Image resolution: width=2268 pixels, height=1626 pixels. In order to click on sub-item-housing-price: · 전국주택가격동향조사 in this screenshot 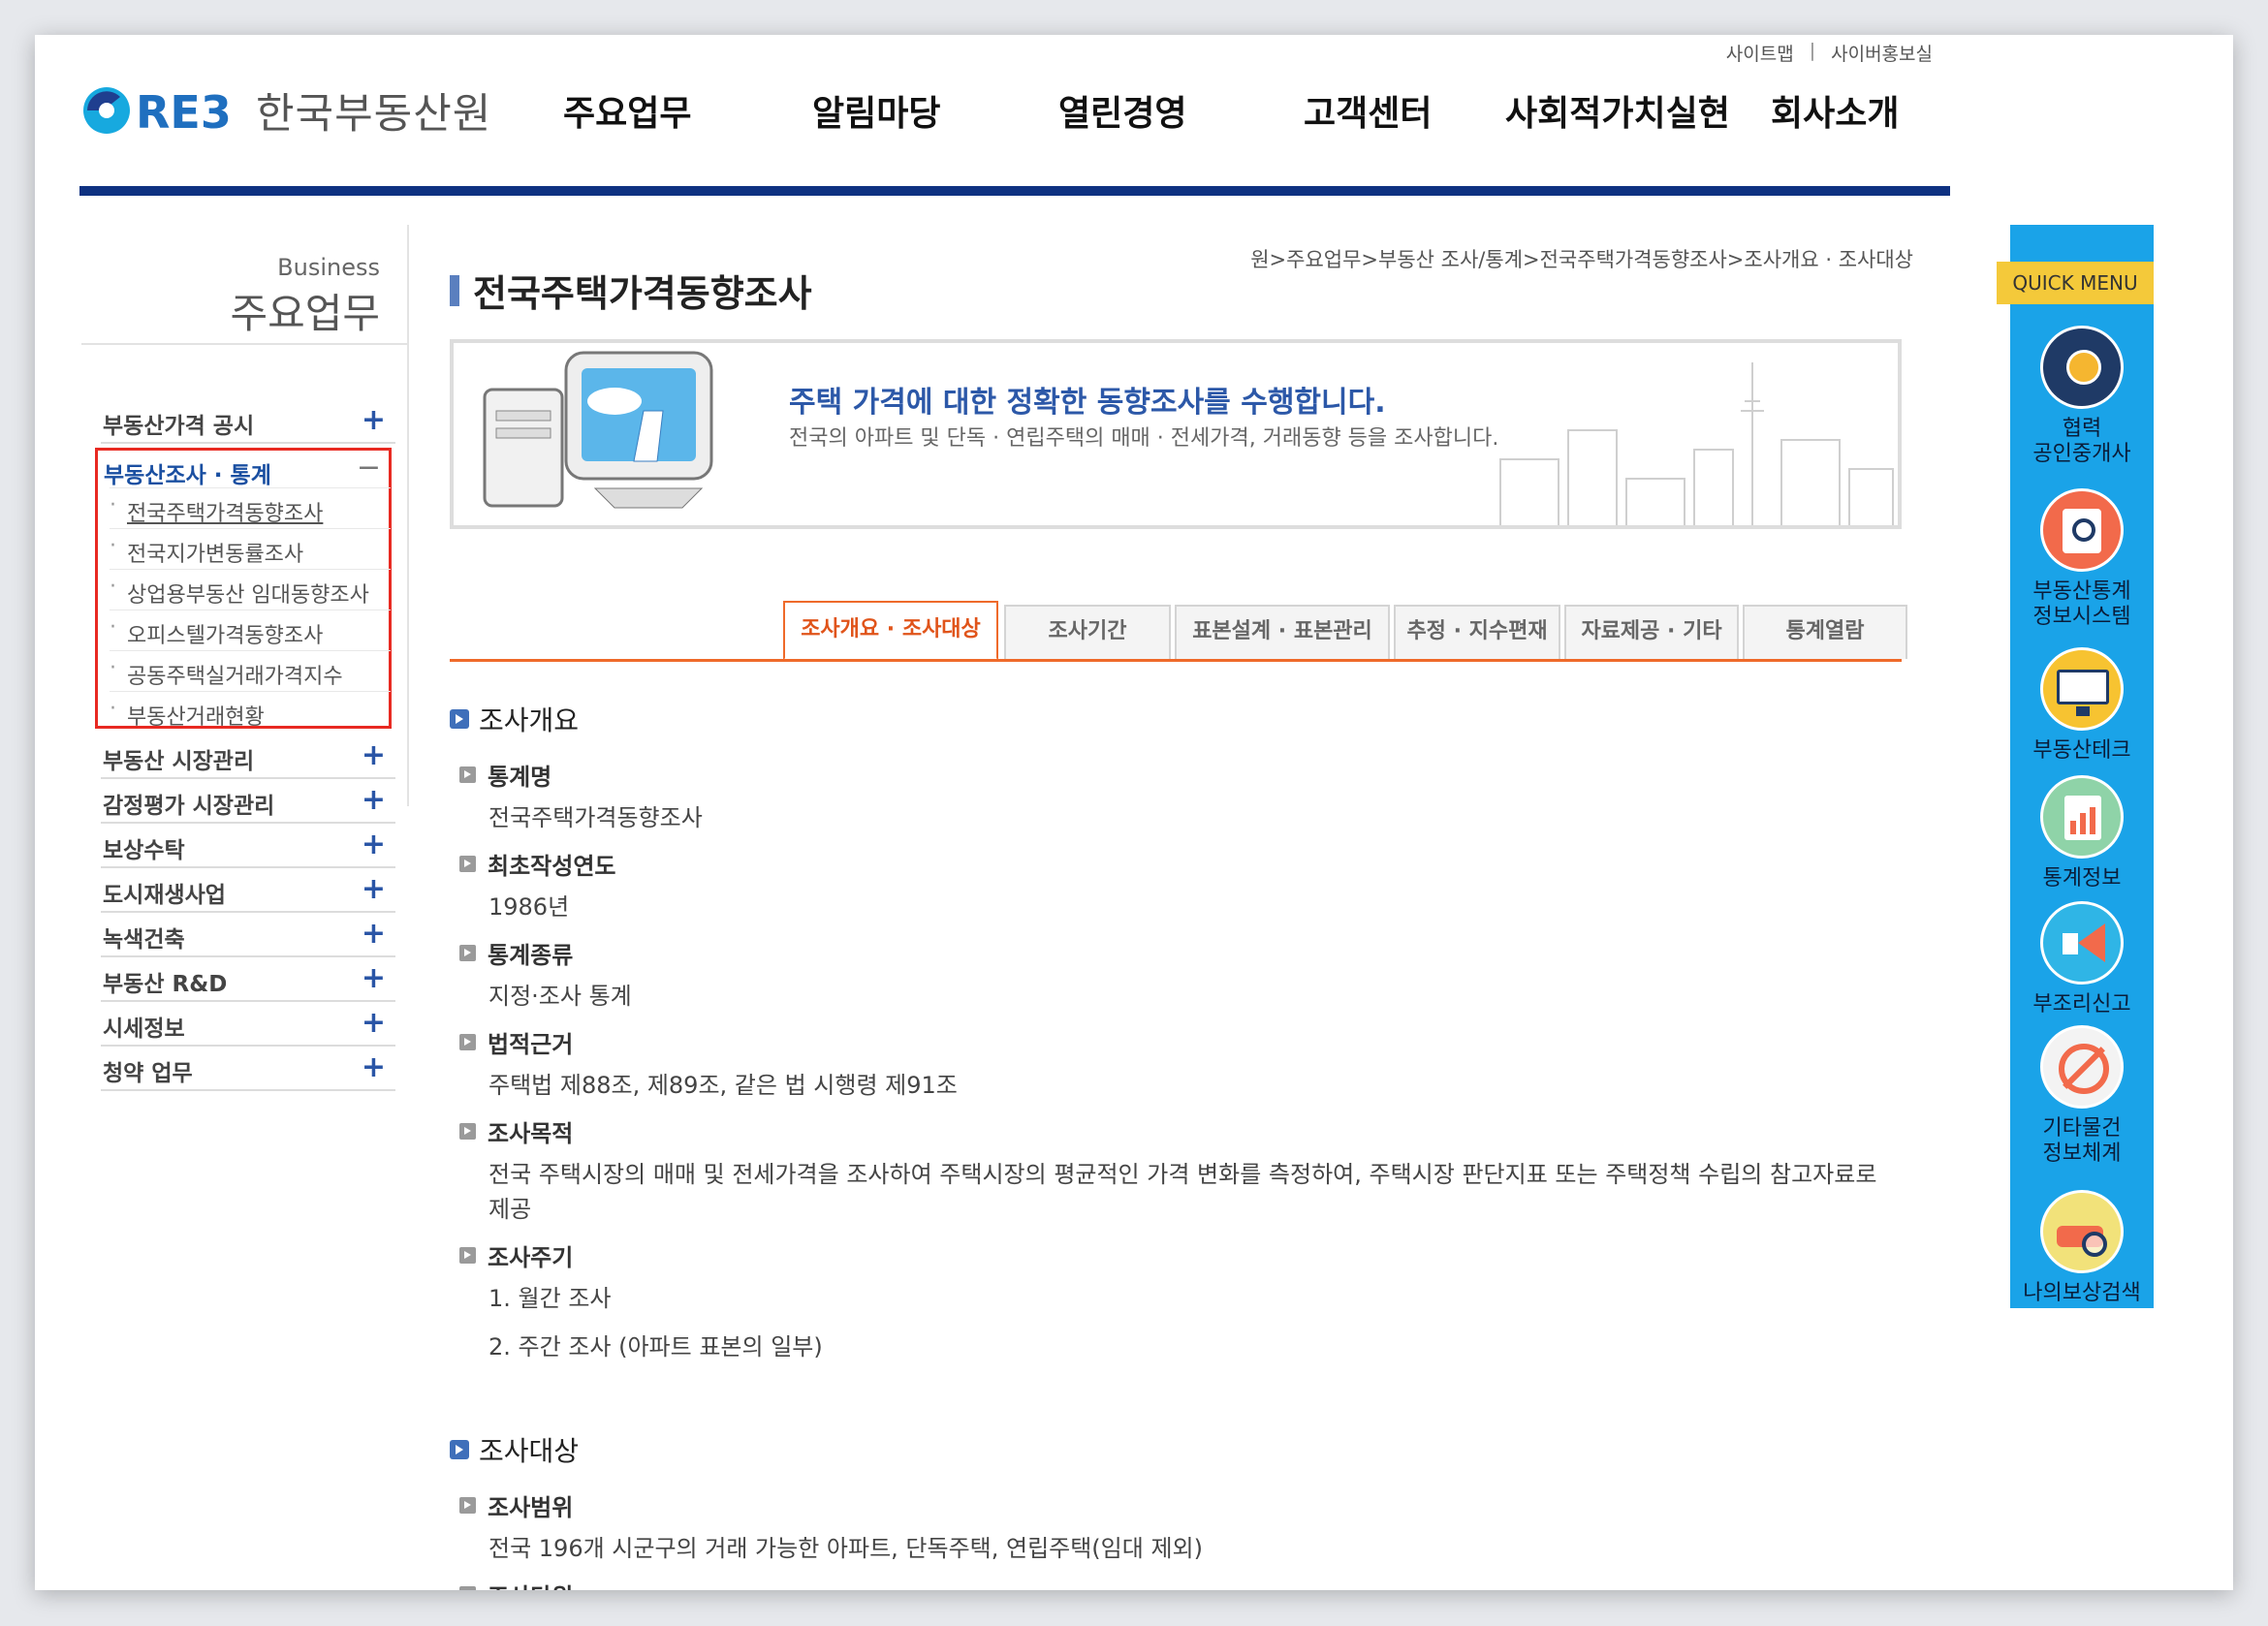, I will do `click(250, 506)`.